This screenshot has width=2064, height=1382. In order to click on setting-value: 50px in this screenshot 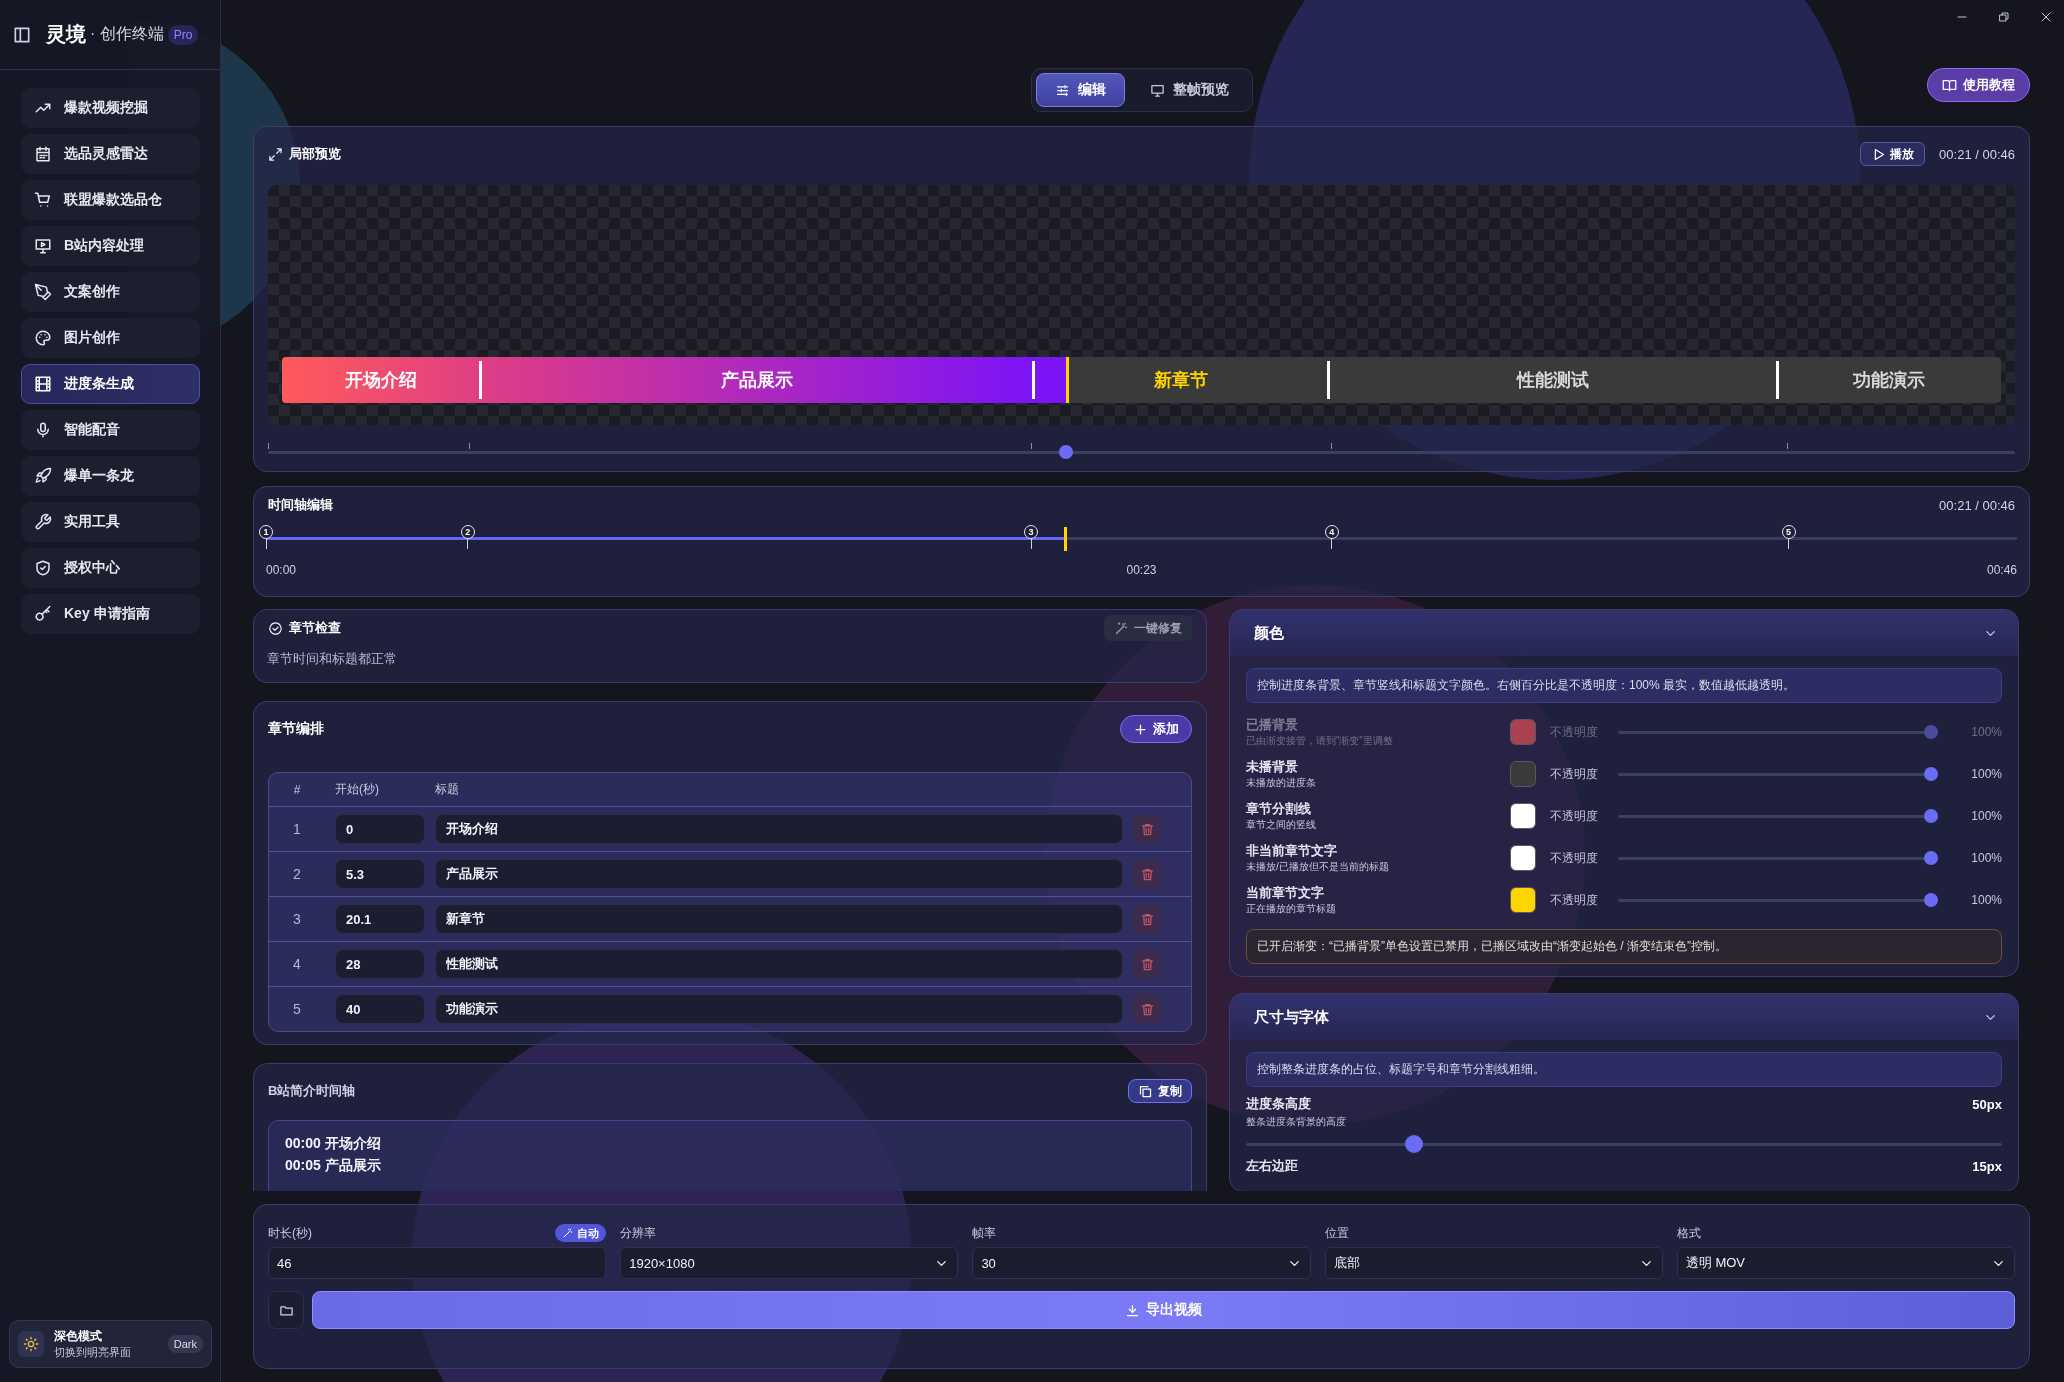, I will do `click(1987, 1104)`.